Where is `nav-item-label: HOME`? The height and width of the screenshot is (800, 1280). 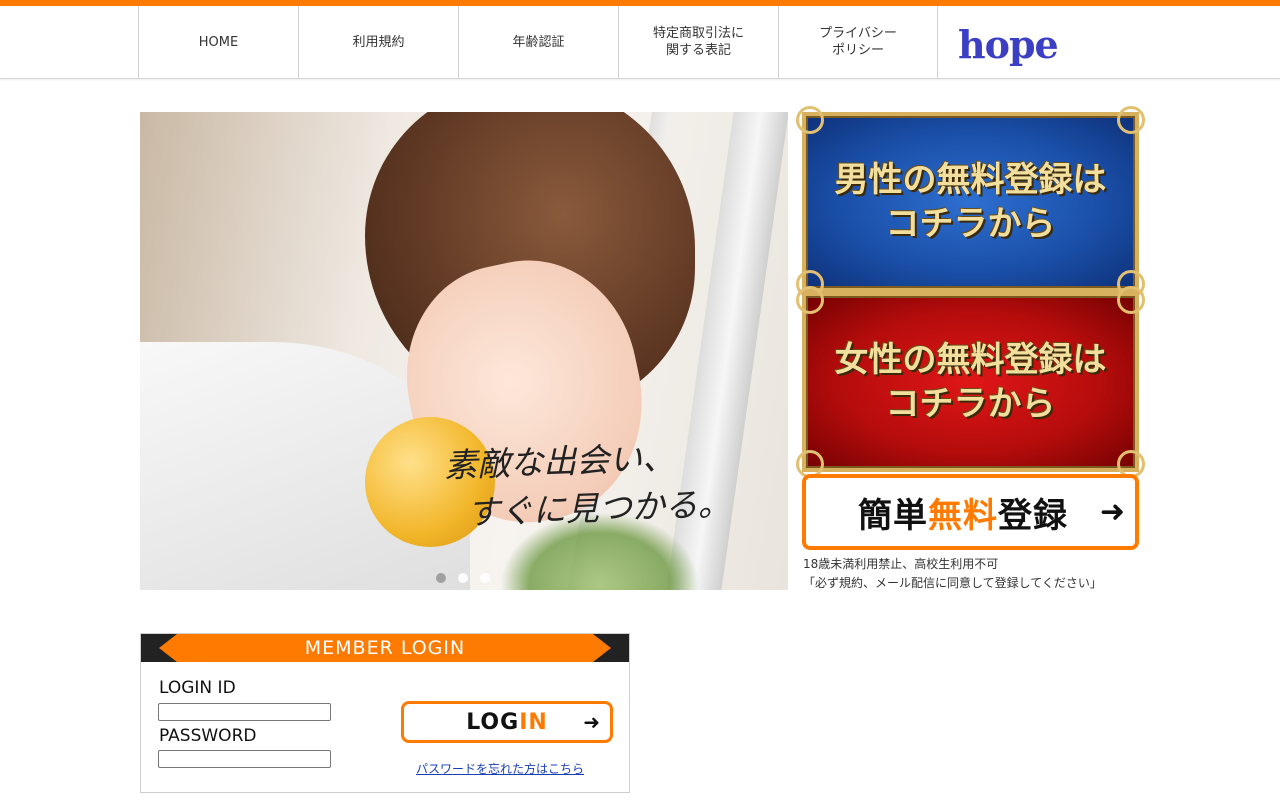
nav-item-label: HOME is located at coordinates (218, 42).